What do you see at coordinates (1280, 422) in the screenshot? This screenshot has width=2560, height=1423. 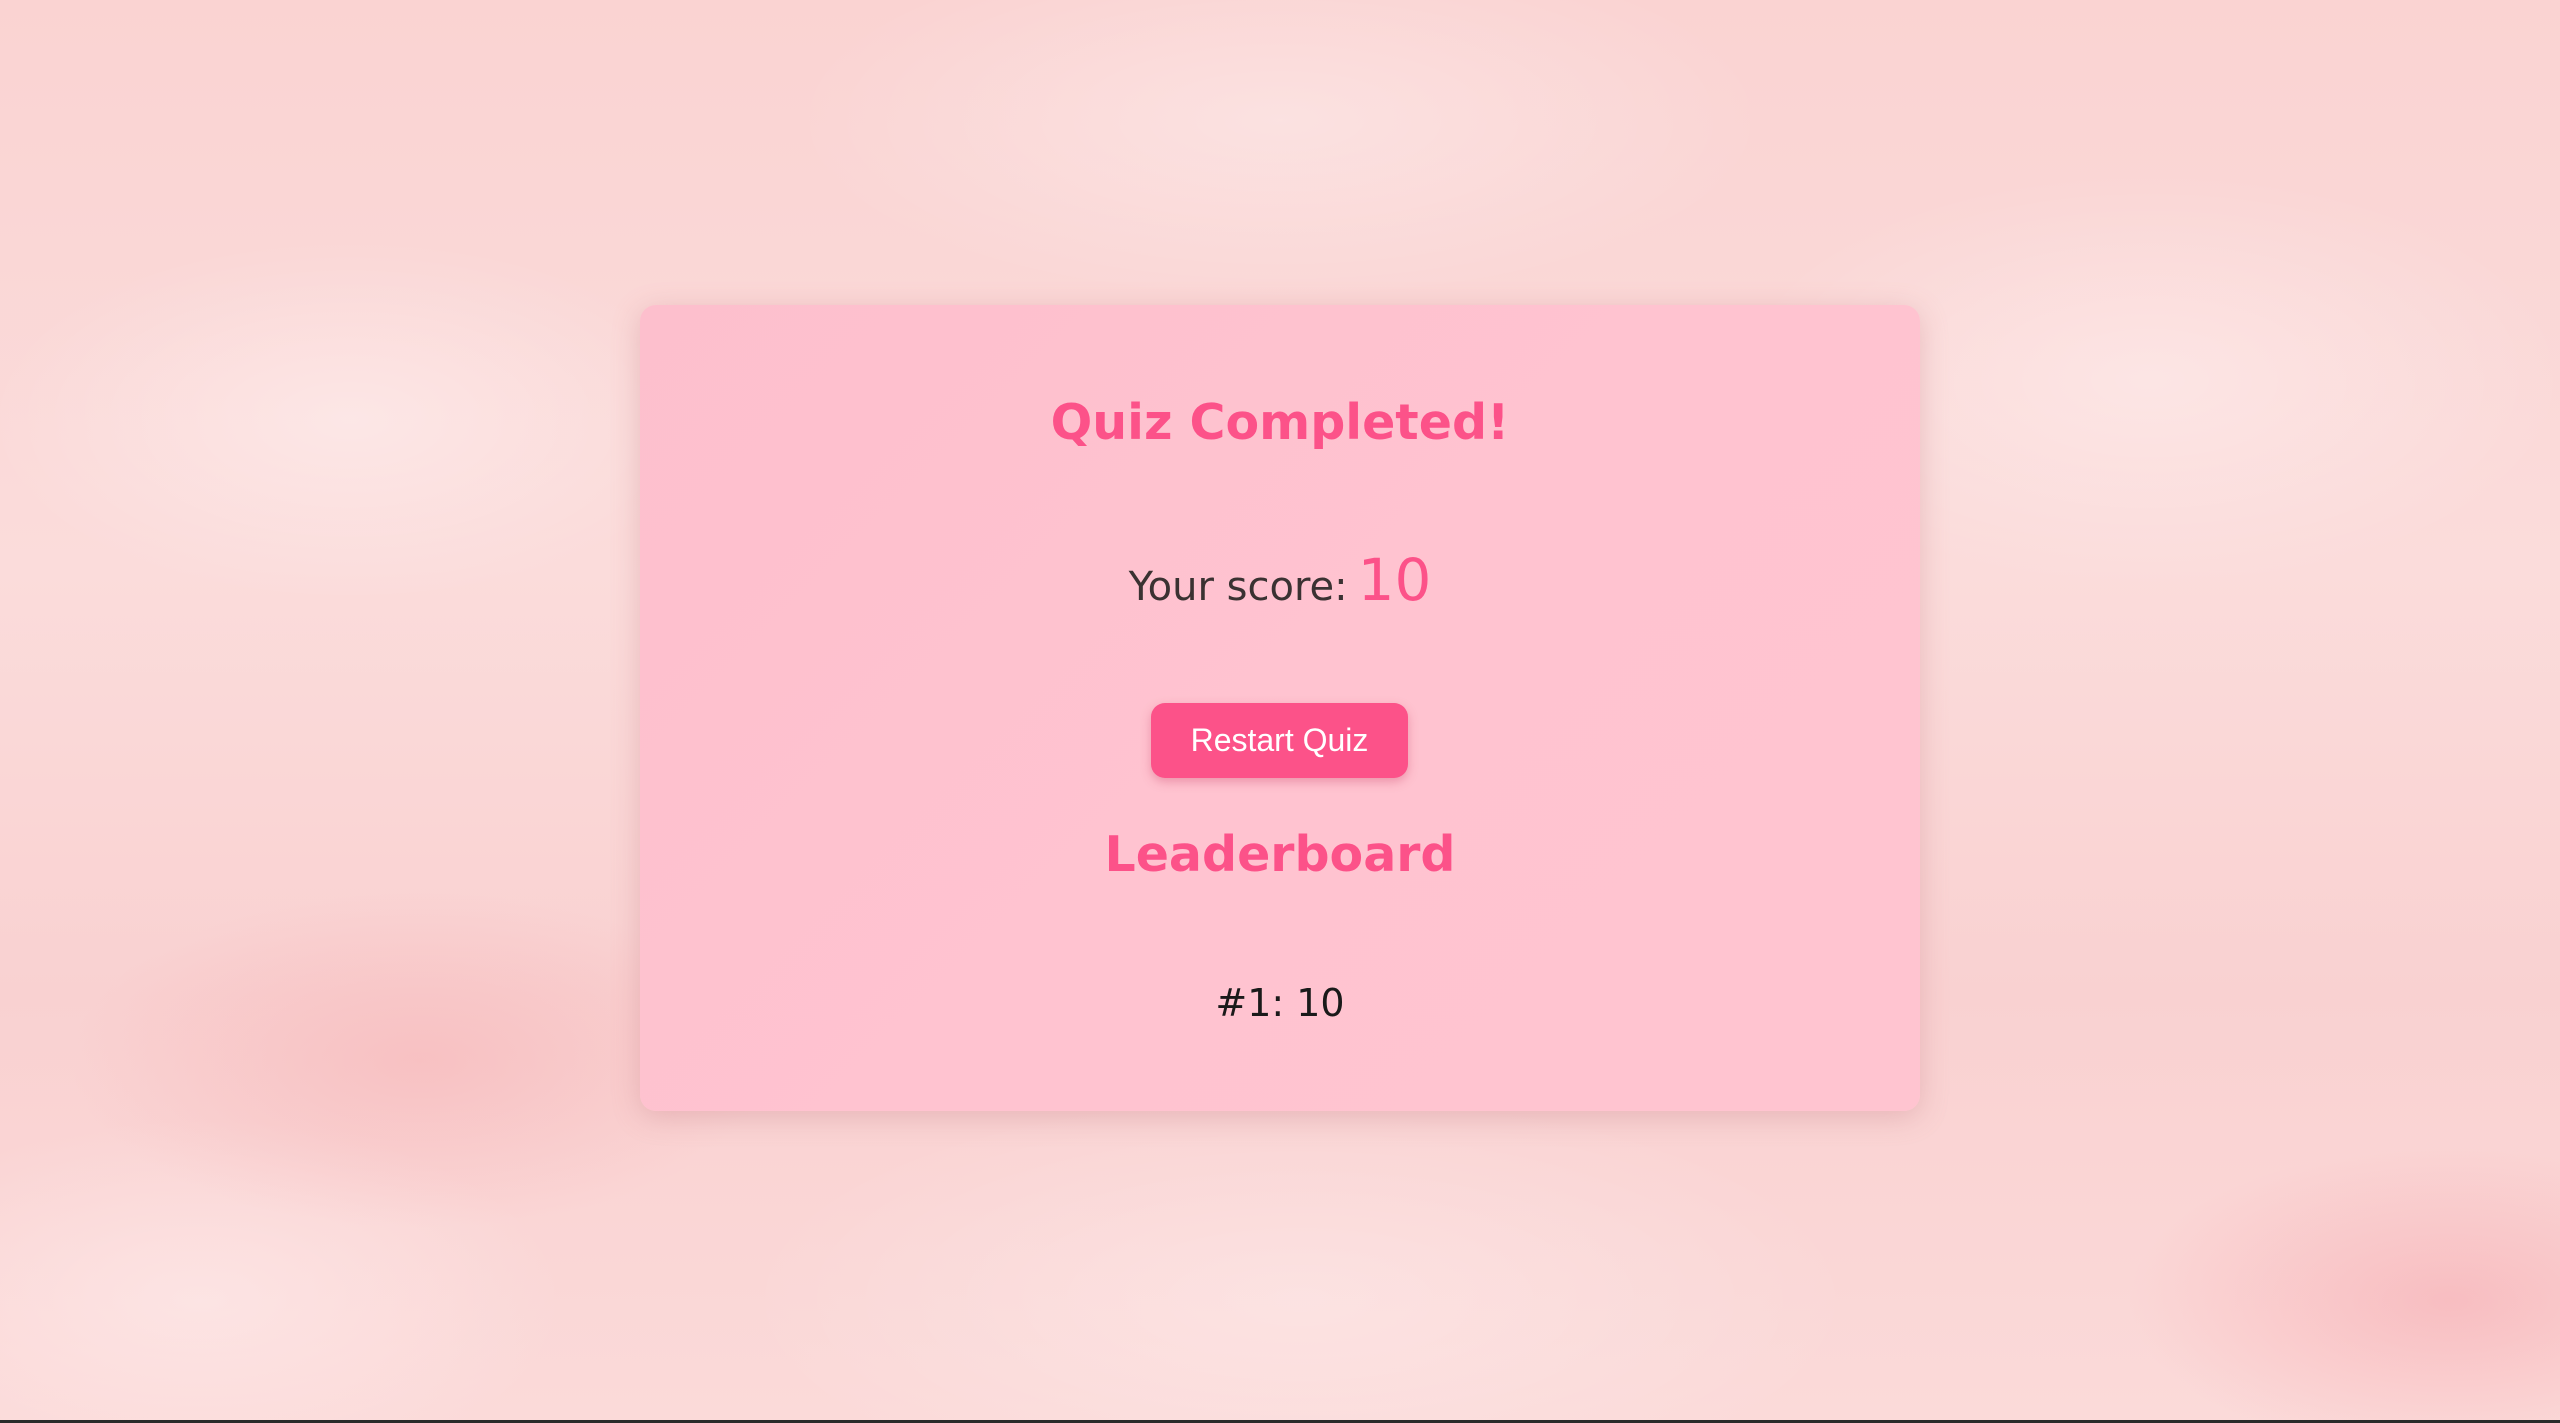 I see `quiz-completed-title: Quiz Completed!` at bounding box center [1280, 422].